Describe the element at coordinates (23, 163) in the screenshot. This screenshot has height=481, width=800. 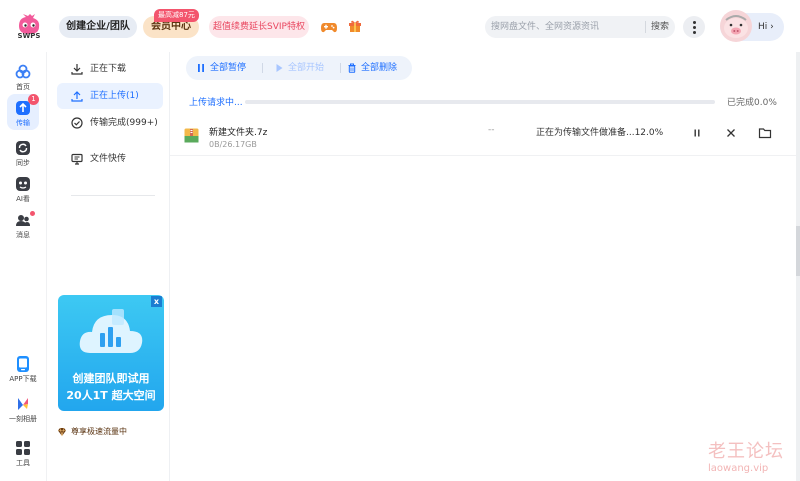
I see `nav-label: 同步` at that location.